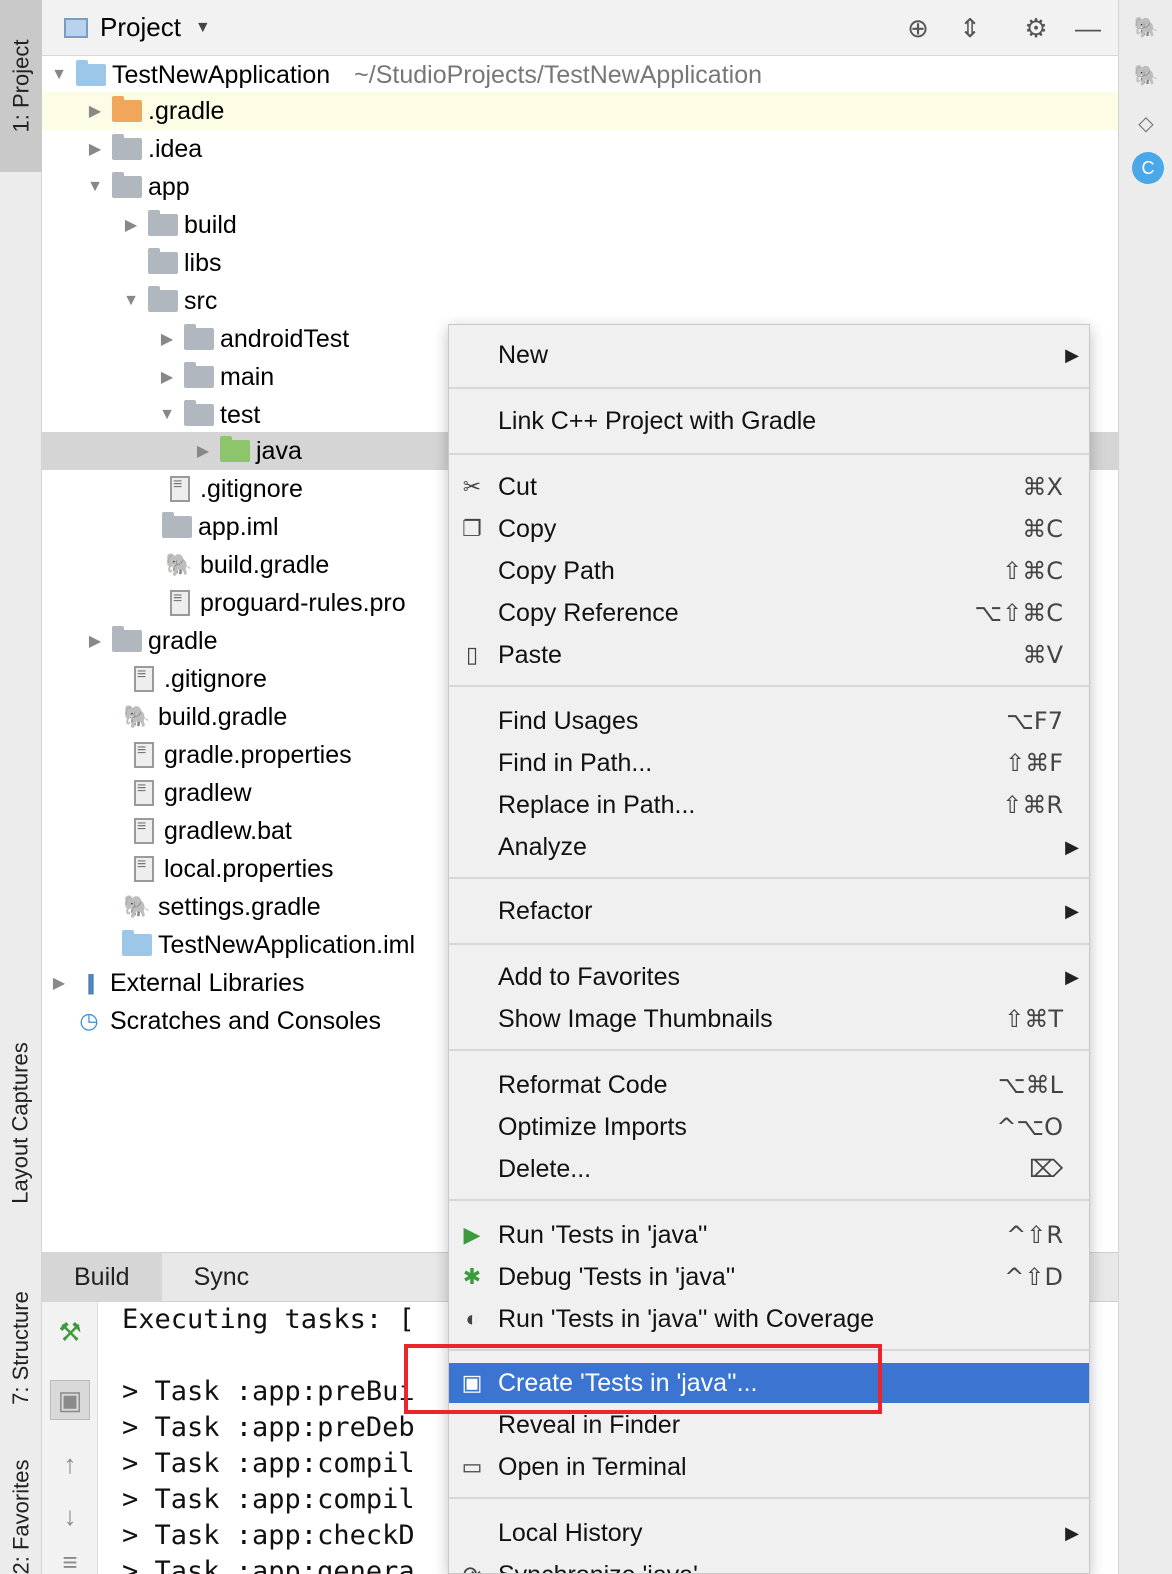  I want to click on menu-item-label: Reveal in Finder, so click(589, 1424).